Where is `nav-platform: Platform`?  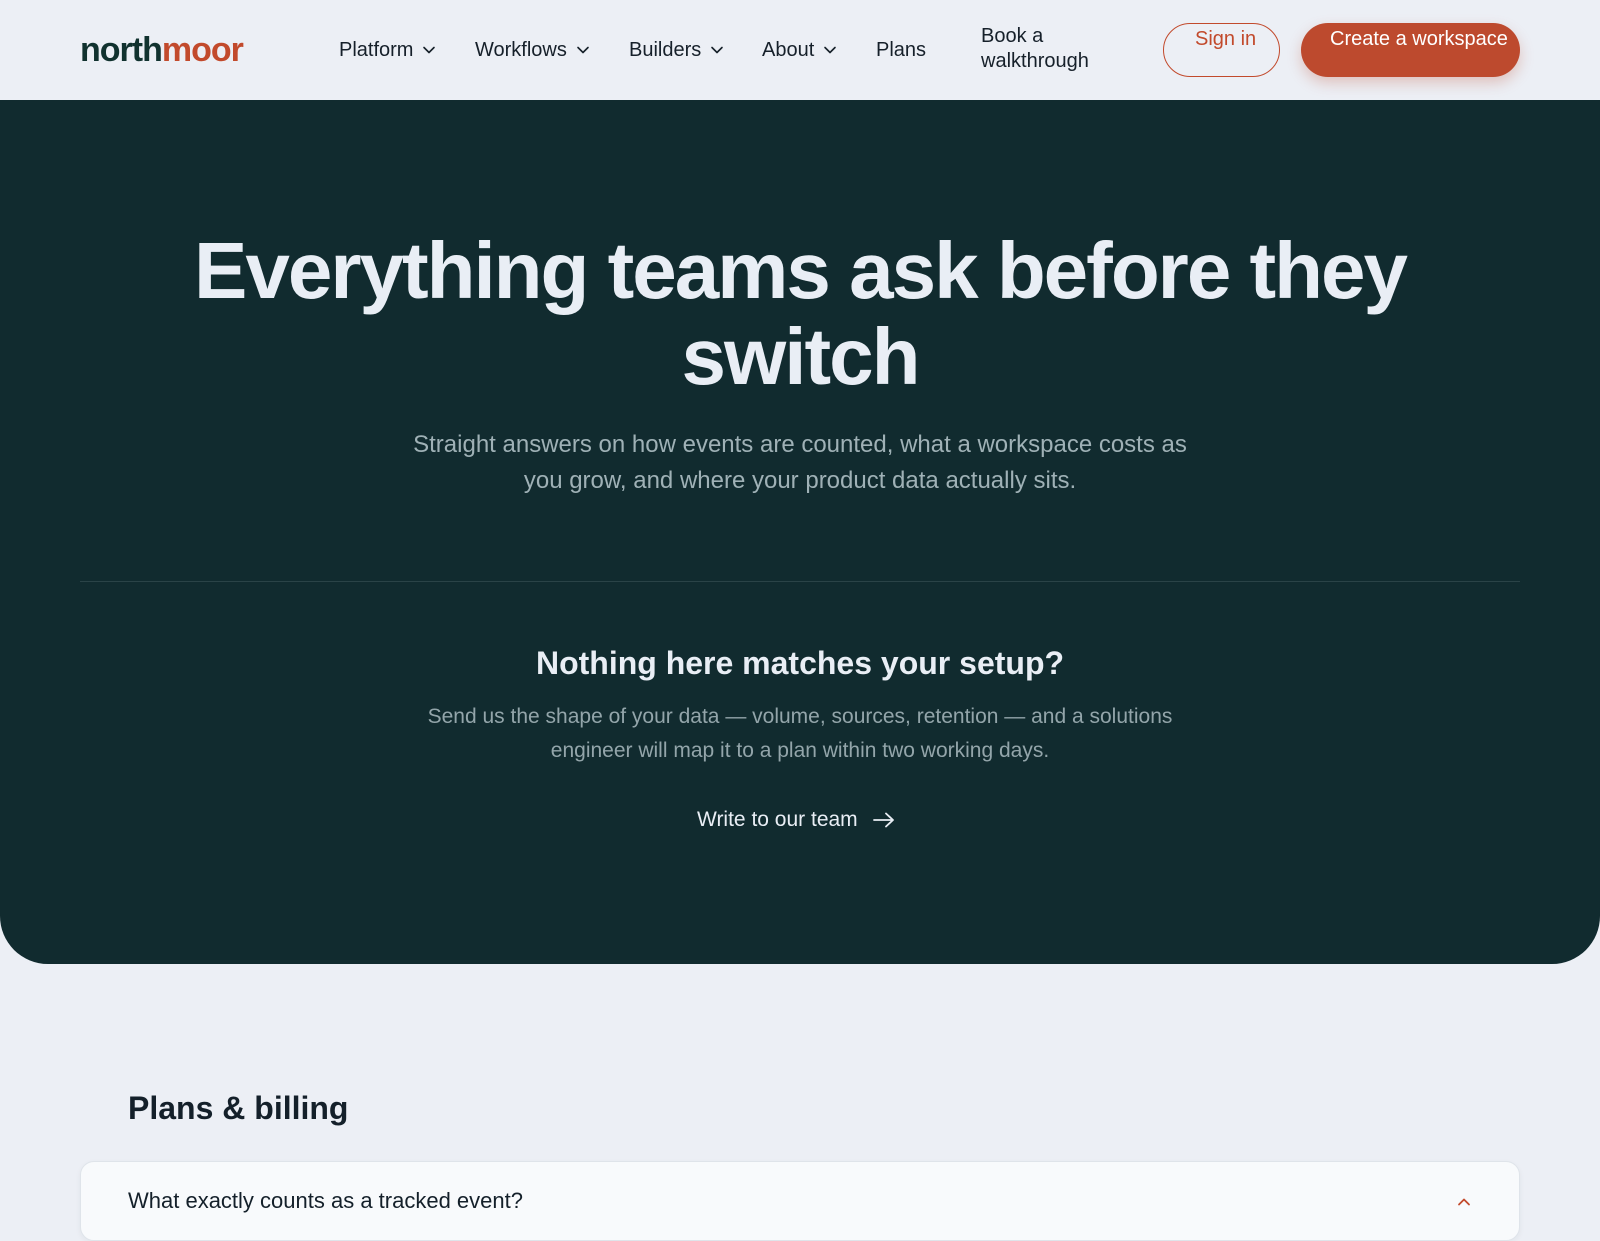 nav-platform: Platform is located at coordinates (387, 50).